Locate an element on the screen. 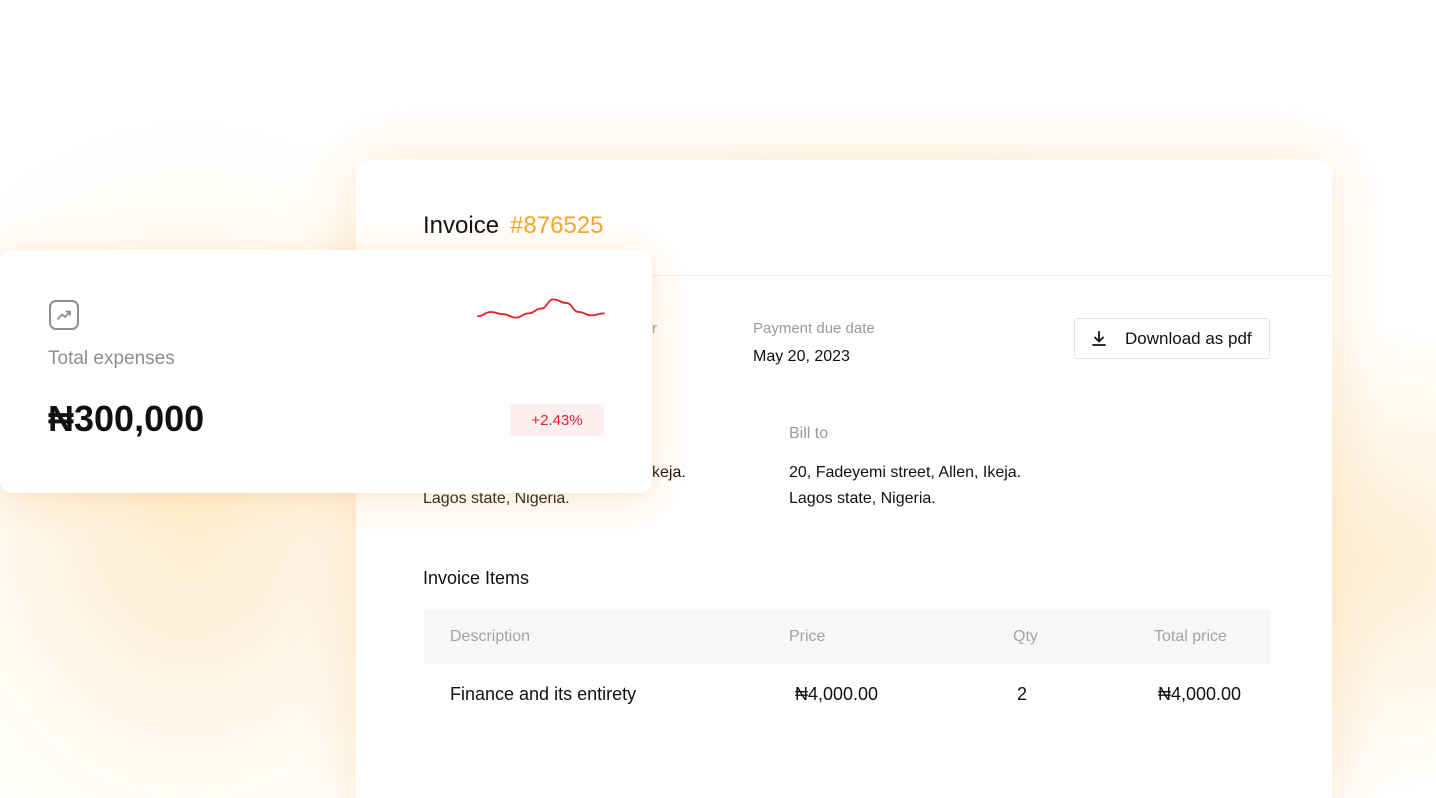 The image size is (1436, 798). row-description: Finance and its entirety is located at coordinates (543, 693).